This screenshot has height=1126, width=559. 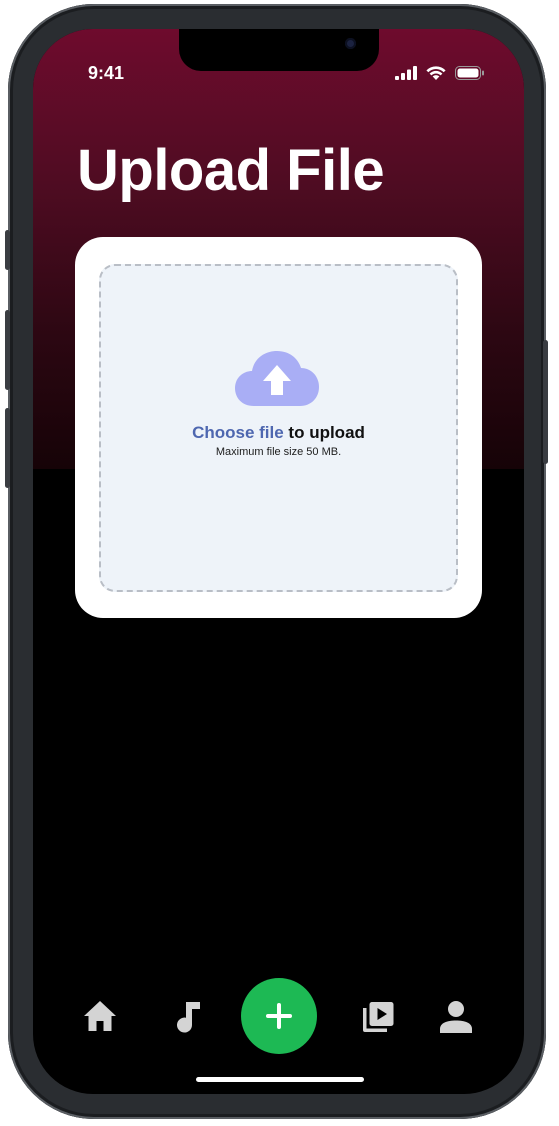 I want to click on tab-profile, so click(x=456, y=1019).